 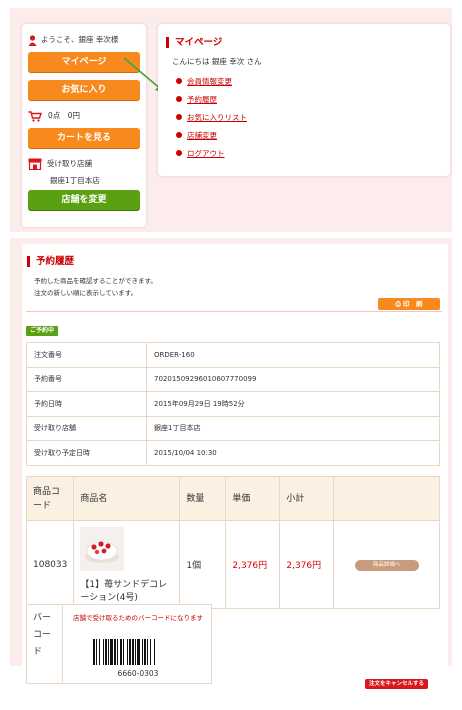 What do you see at coordinates (138, 618) in the screenshot?
I see `barcode-note: 店舗で受け取るためのバーコードになります` at bounding box center [138, 618].